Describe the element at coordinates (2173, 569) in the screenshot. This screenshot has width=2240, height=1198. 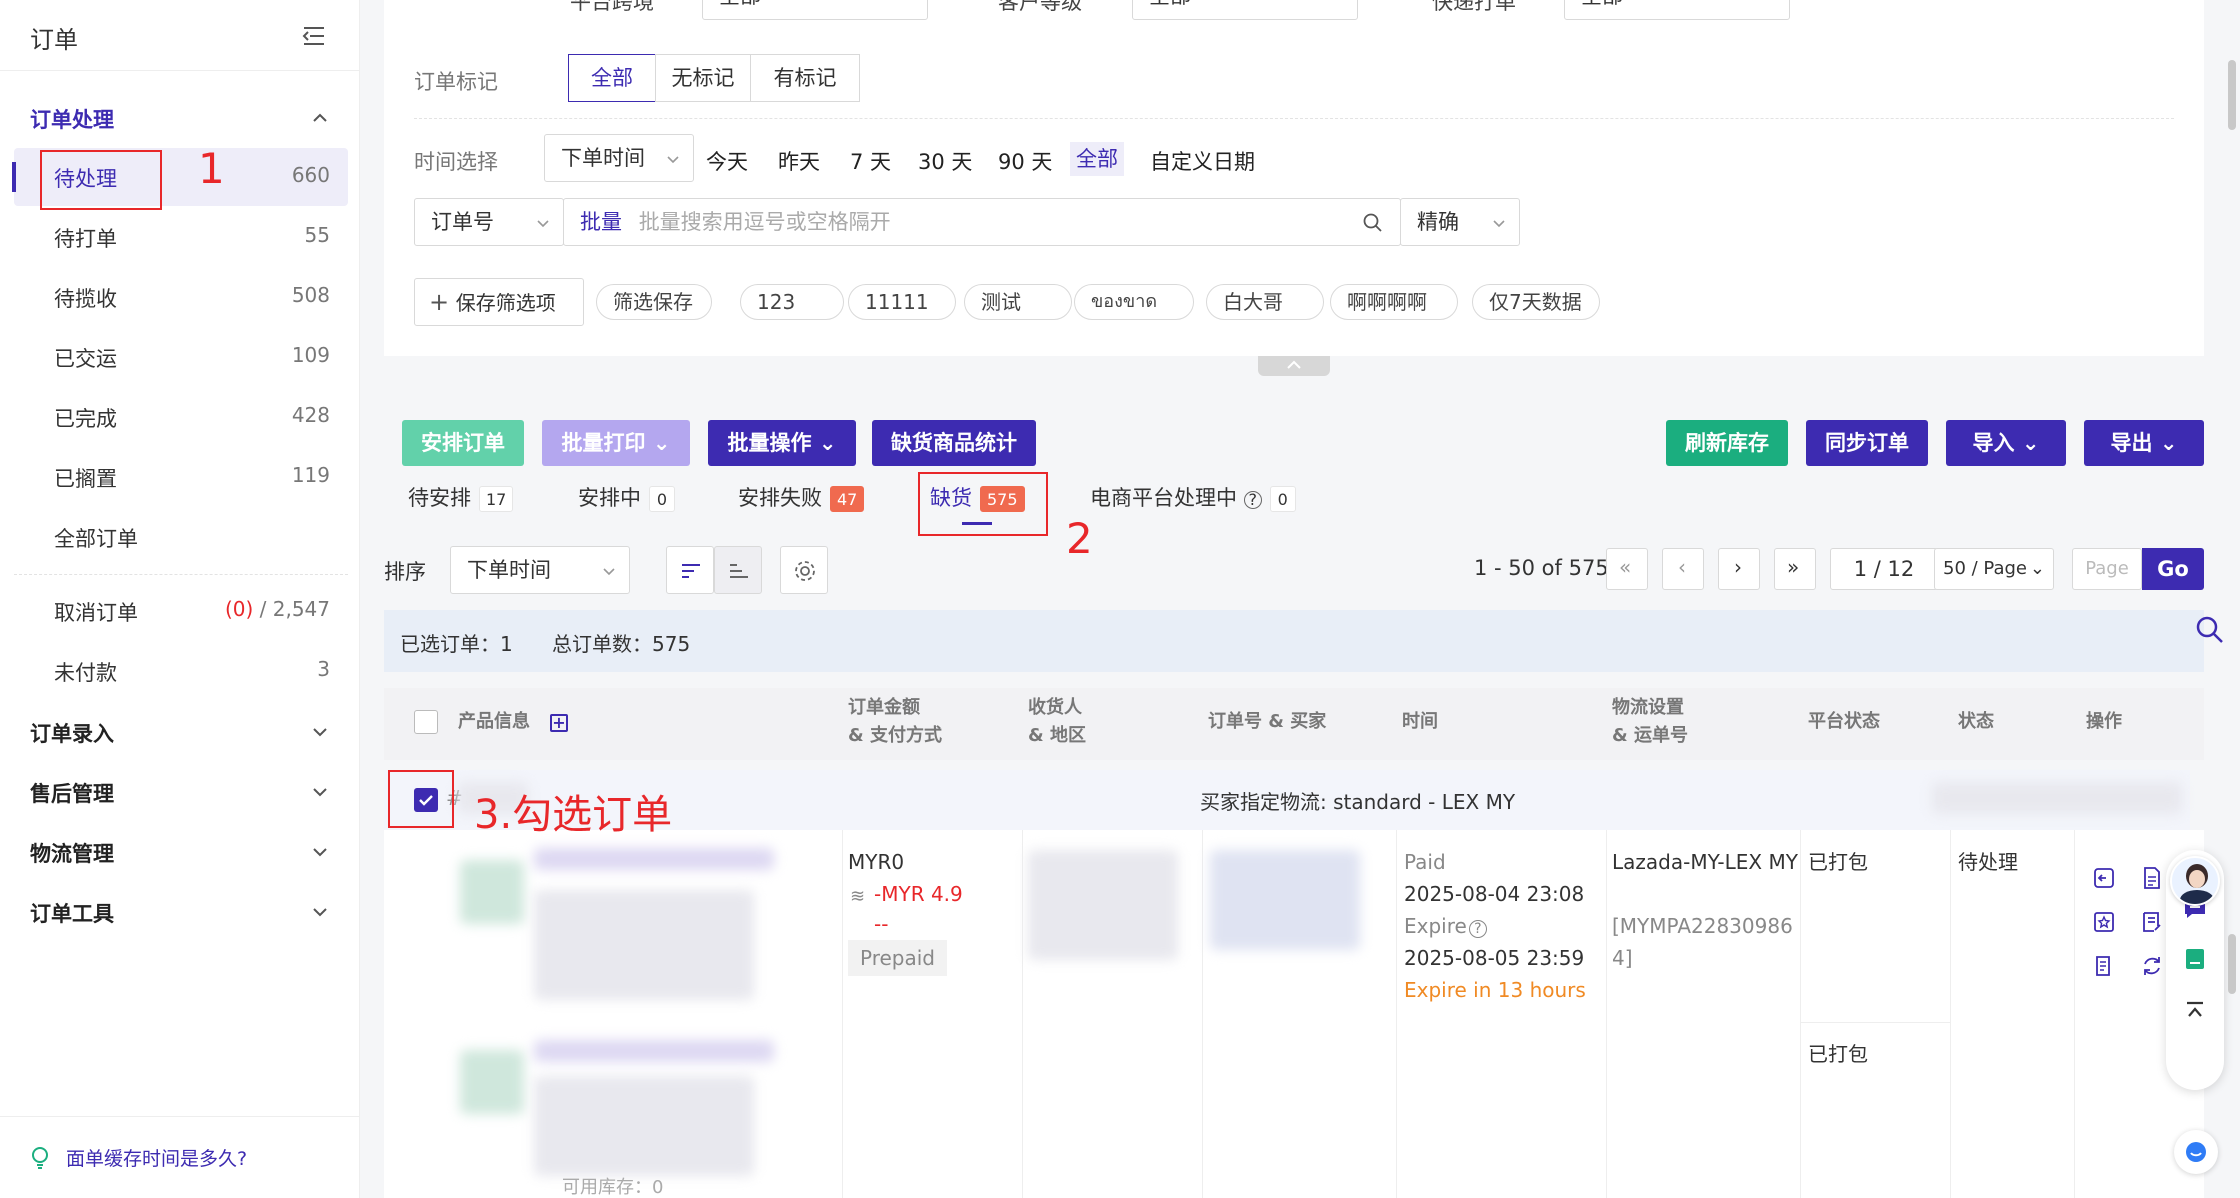
I see `go-button: Go` at that location.